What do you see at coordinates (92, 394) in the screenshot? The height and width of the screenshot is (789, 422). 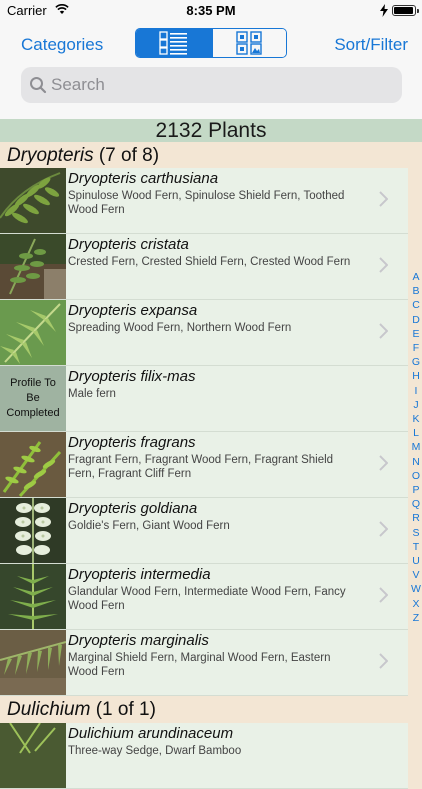 I see `common-names: Male fern` at bounding box center [92, 394].